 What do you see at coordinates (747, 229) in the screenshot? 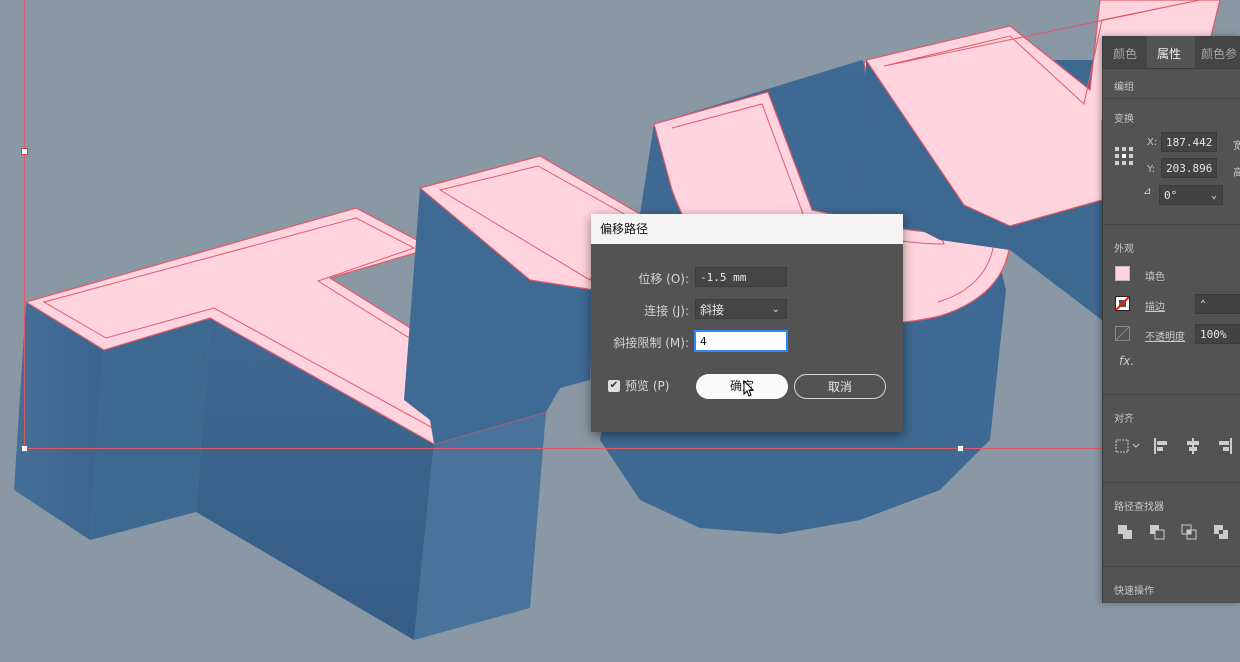
I see `dialog-title: 偏移路径` at bounding box center [747, 229].